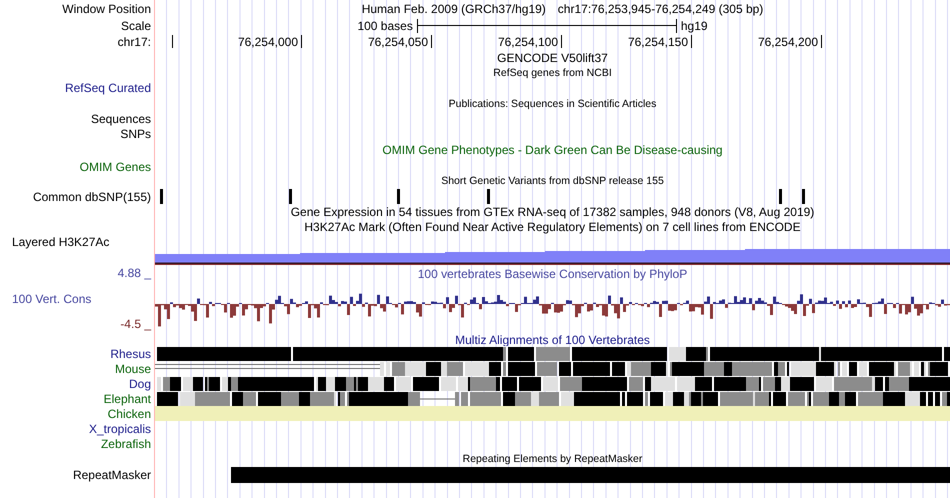 This screenshot has height=498, width=950. What do you see at coordinates (552, 226) in the screenshot?
I see `track-title: H3K27Ac Mark (Often Found Near Active Regulatory Elements) on 7 cell lines from ENCODE` at bounding box center [552, 226].